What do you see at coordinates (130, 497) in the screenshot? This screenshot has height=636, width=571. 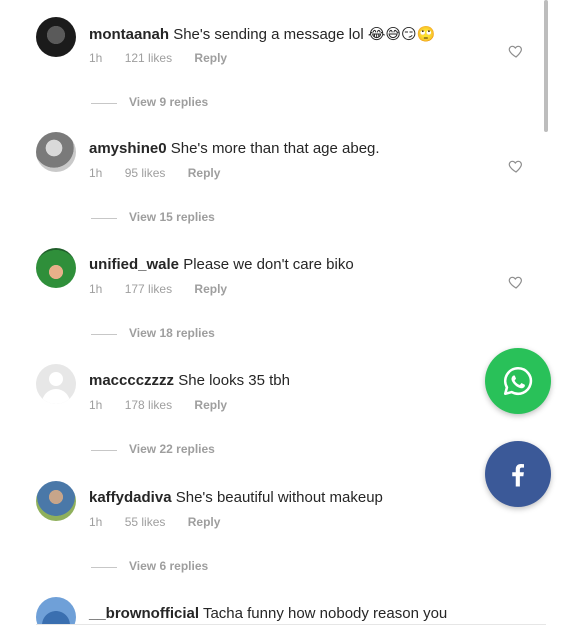 I see `comment-username: kaffydadiva` at bounding box center [130, 497].